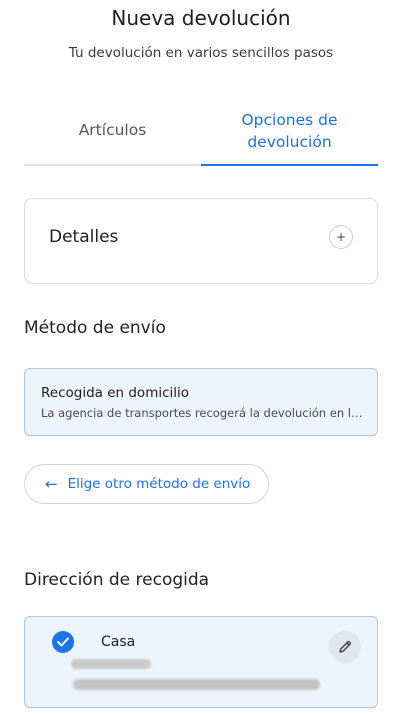 This screenshot has height=715, width=402. Describe the element at coordinates (51, 484) in the screenshot. I see `arrow-left-icon: ←` at that location.